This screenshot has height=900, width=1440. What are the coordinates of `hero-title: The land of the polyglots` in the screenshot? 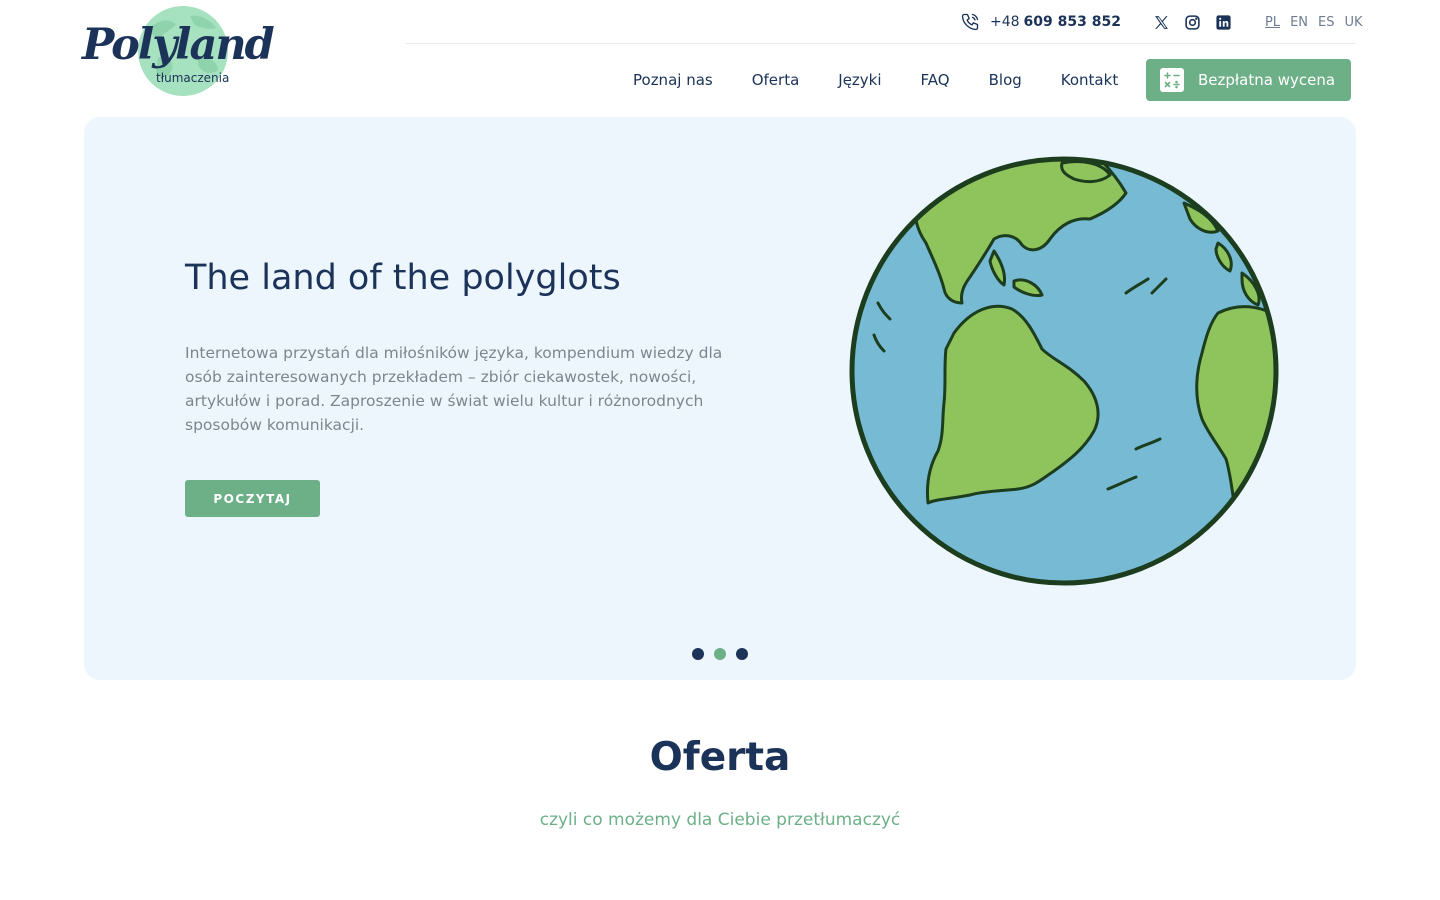 It's located at (403, 278).